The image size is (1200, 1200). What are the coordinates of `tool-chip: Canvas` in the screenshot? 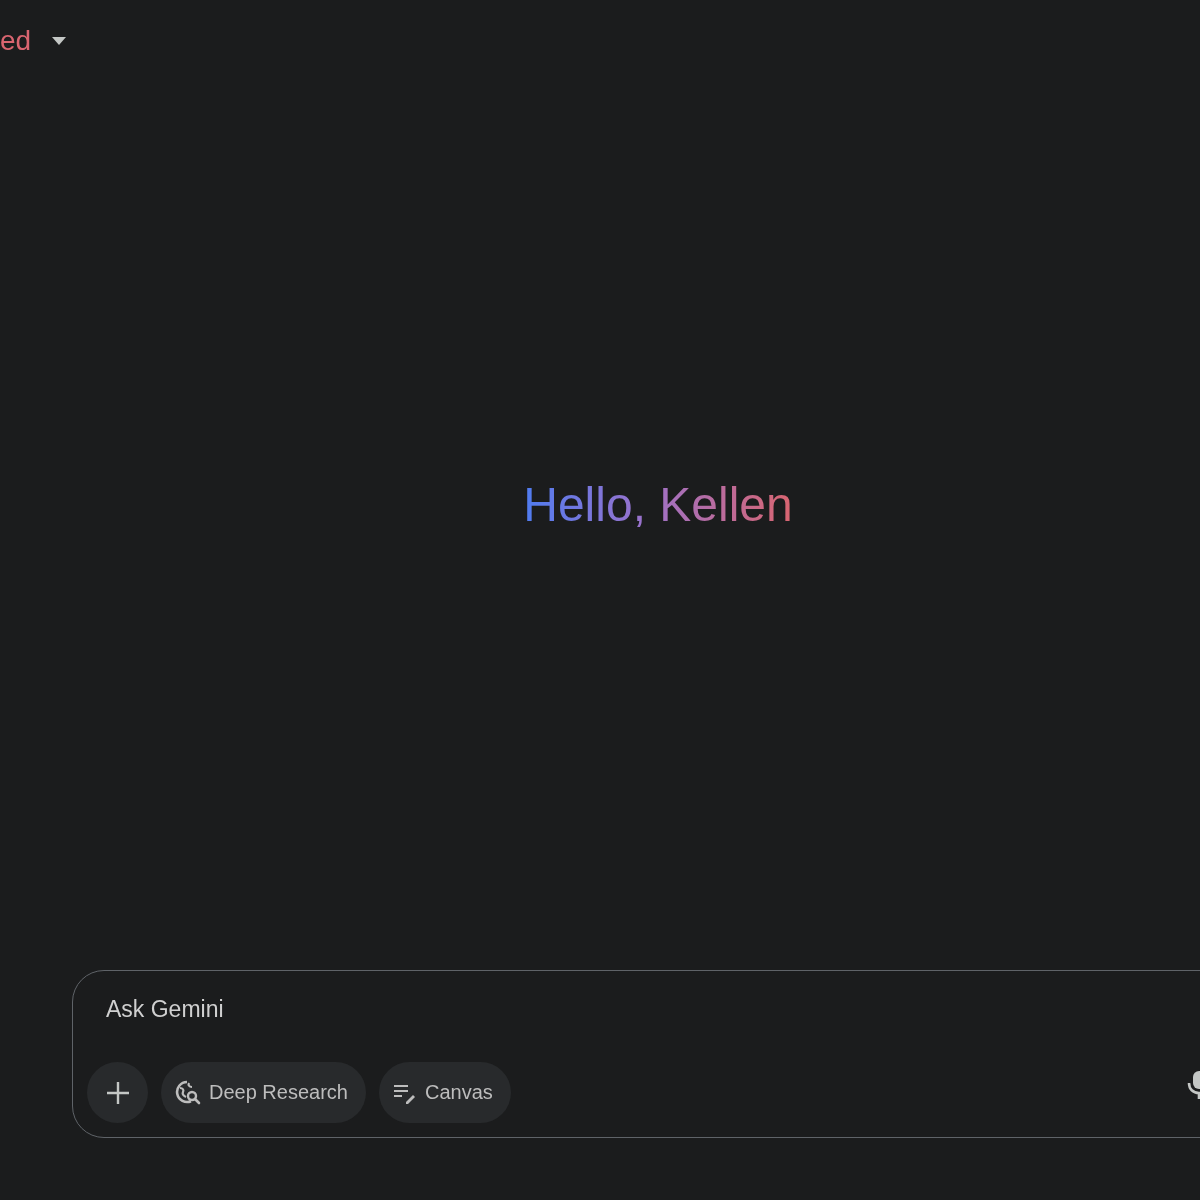 It's located at (444, 1092).